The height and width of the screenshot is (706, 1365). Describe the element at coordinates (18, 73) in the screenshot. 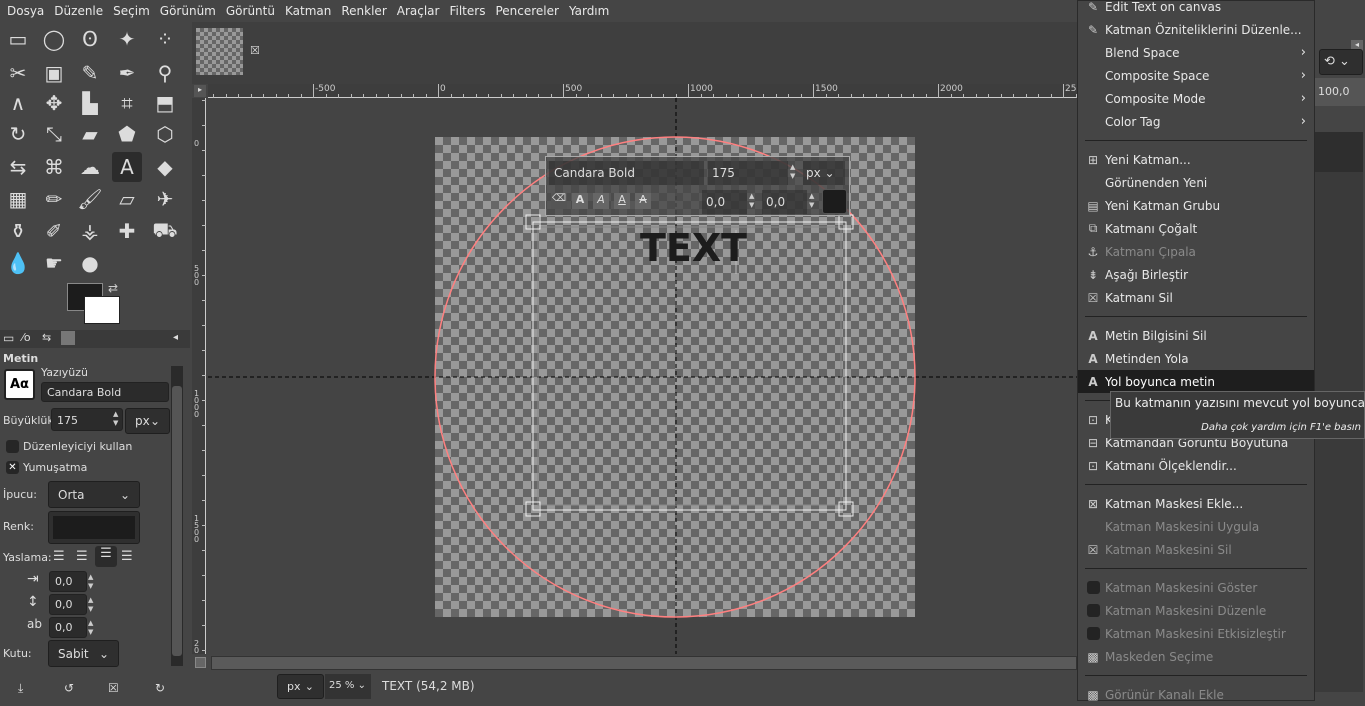

I see `scissors-icon: ✂` at that location.